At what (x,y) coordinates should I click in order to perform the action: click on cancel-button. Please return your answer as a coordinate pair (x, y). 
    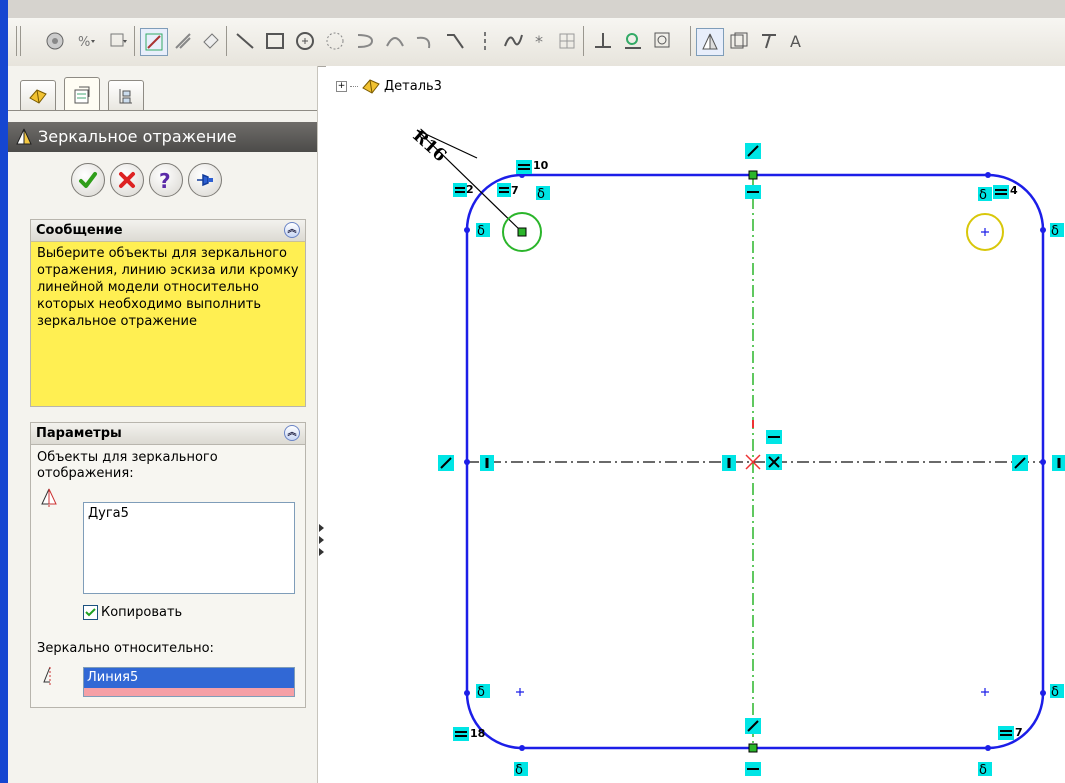
    Looking at the image, I should click on (127, 180).